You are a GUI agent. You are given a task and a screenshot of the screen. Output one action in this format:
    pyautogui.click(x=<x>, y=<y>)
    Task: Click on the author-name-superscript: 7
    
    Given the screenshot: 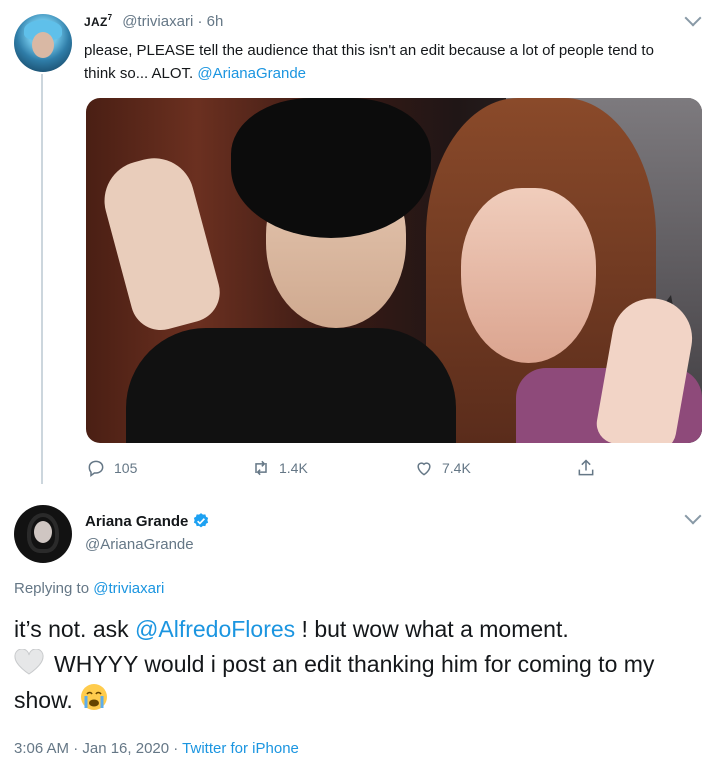 What is the action you would take?
    pyautogui.click(x=110, y=17)
    